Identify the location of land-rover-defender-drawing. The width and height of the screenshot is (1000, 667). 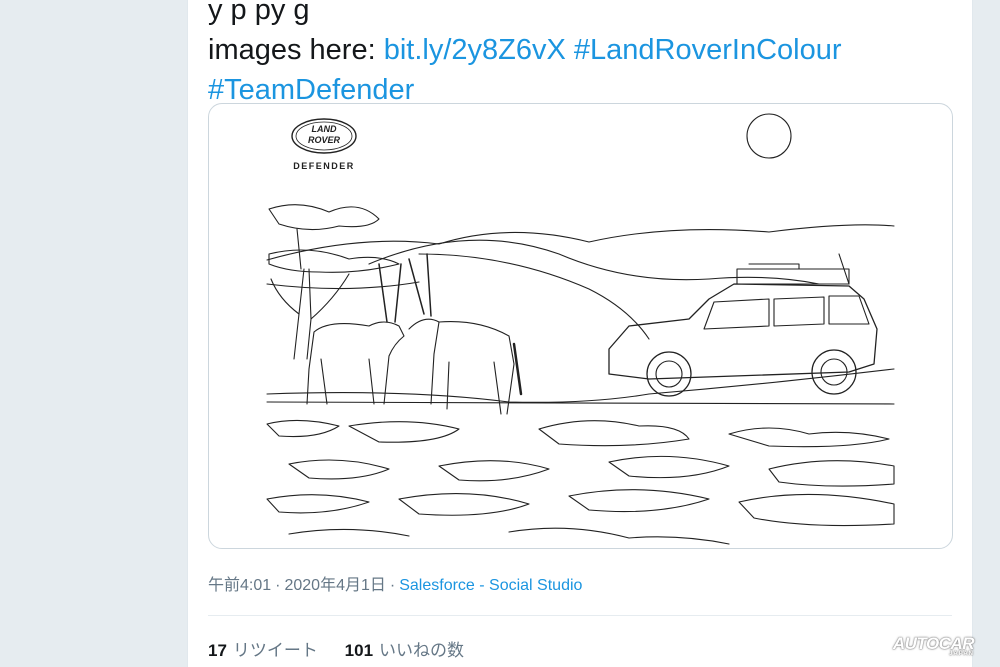
(743, 325).